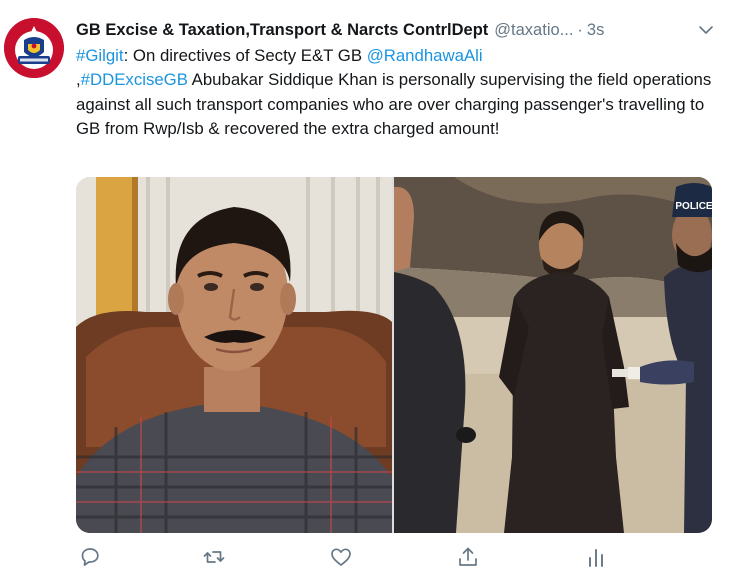 The width and height of the screenshot is (733, 575). Describe the element at coordinates (100, 55) in the screenshot. I see `hashtag-gilgit: #Gilgit` at that location.